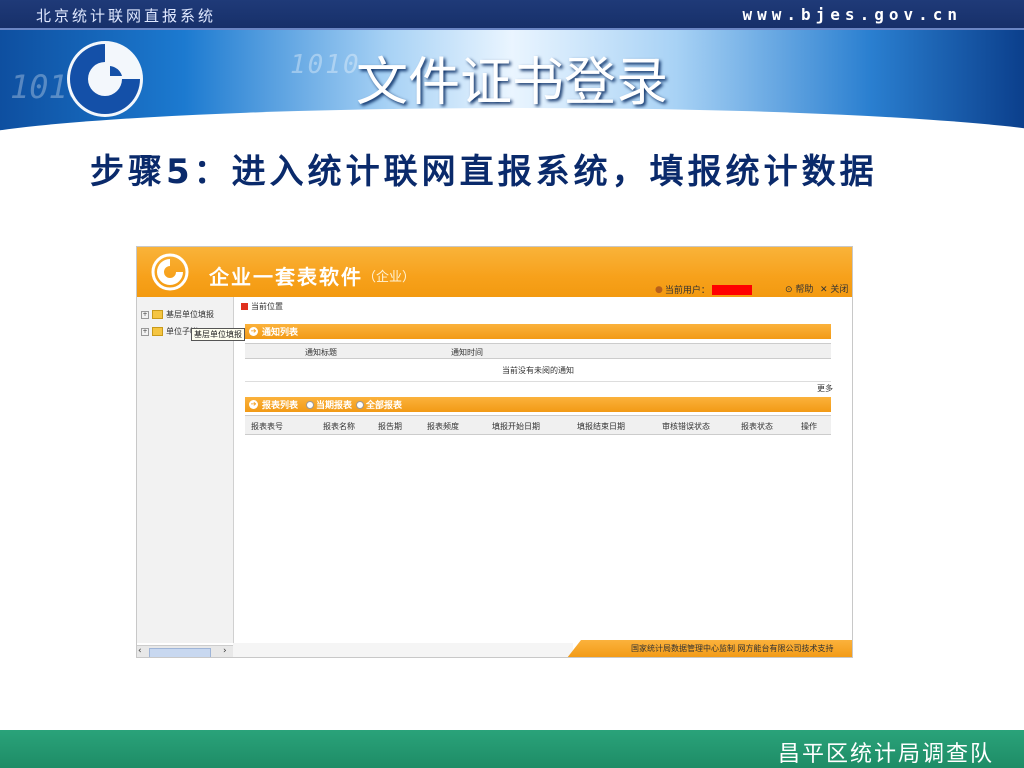  I want to click on step-instruction: 步骤5：进入统计联网直报系统，填报统计数据, so click(484, 172).